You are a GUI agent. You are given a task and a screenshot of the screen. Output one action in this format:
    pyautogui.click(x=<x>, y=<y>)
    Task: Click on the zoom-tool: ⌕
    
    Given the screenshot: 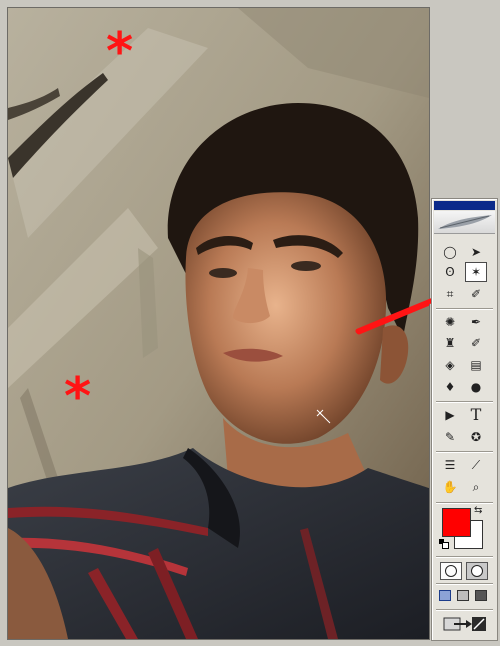 What is the action you would take?
    pyautogui.click(x=476, y=487)
    